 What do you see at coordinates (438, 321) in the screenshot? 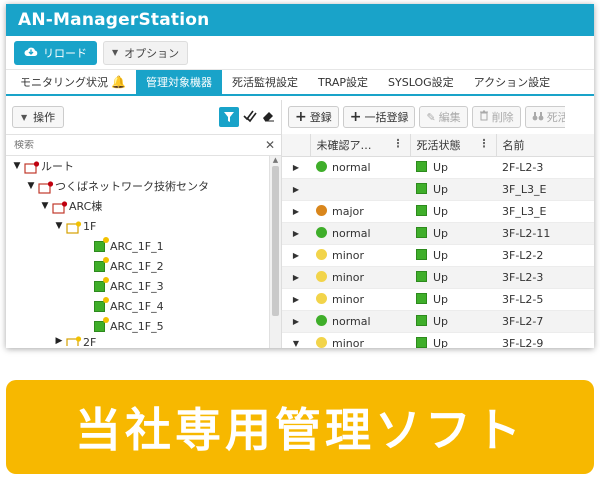
I see `table-row: ▶ normal Up 3F-L2-7` at bounding box center [438, 321].